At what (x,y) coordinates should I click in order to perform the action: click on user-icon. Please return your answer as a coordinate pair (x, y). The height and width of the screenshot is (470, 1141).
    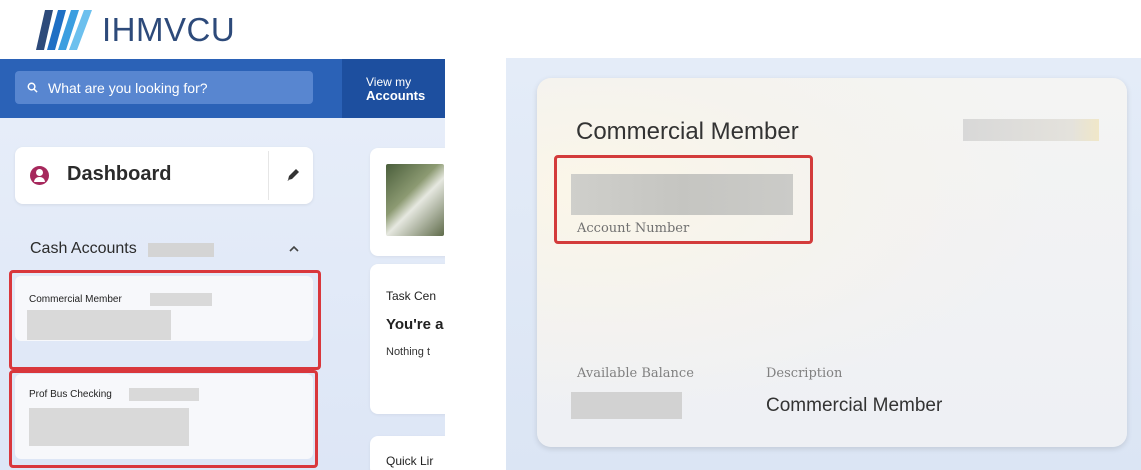
    Looking at the image, I should click on (39, 175).